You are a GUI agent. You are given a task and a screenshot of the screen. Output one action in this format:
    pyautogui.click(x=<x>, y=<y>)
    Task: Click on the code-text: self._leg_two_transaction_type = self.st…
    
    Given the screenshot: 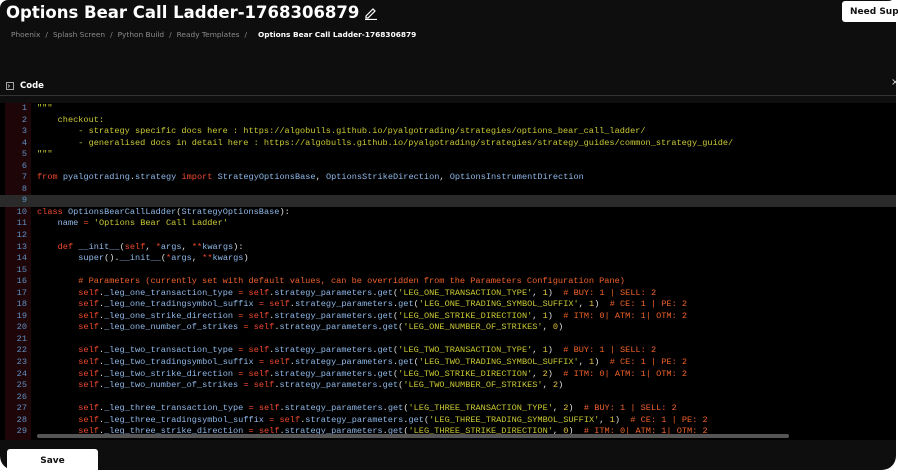 What is the action you would take?
    pyautogui.click(x=346, y=351)
    